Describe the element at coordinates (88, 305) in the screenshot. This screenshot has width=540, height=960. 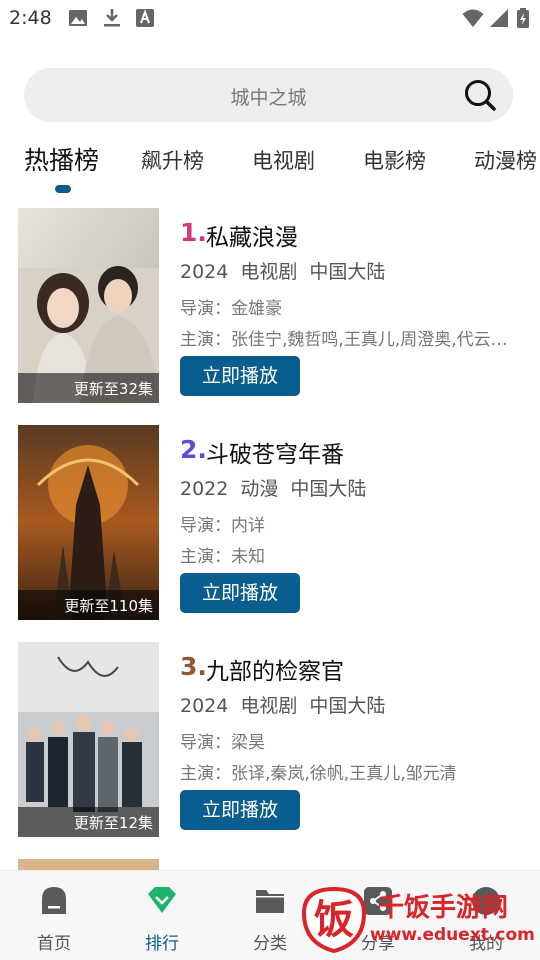
I see `poster-image: 更新至32集` at that location.